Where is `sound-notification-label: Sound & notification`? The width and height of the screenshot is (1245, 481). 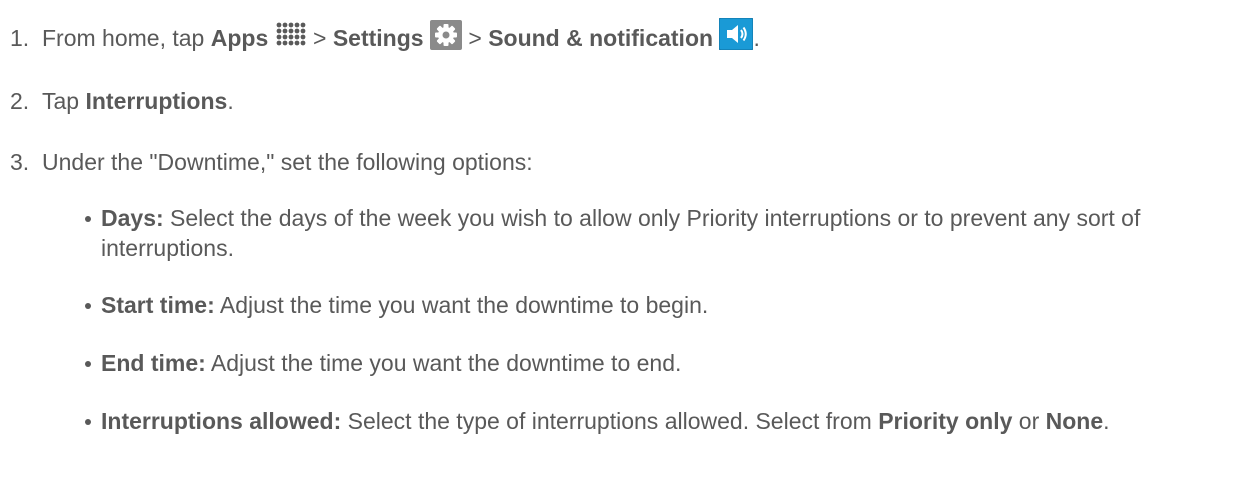
sound-notification-label: Sound & notification is located at coordinates (601, 38).